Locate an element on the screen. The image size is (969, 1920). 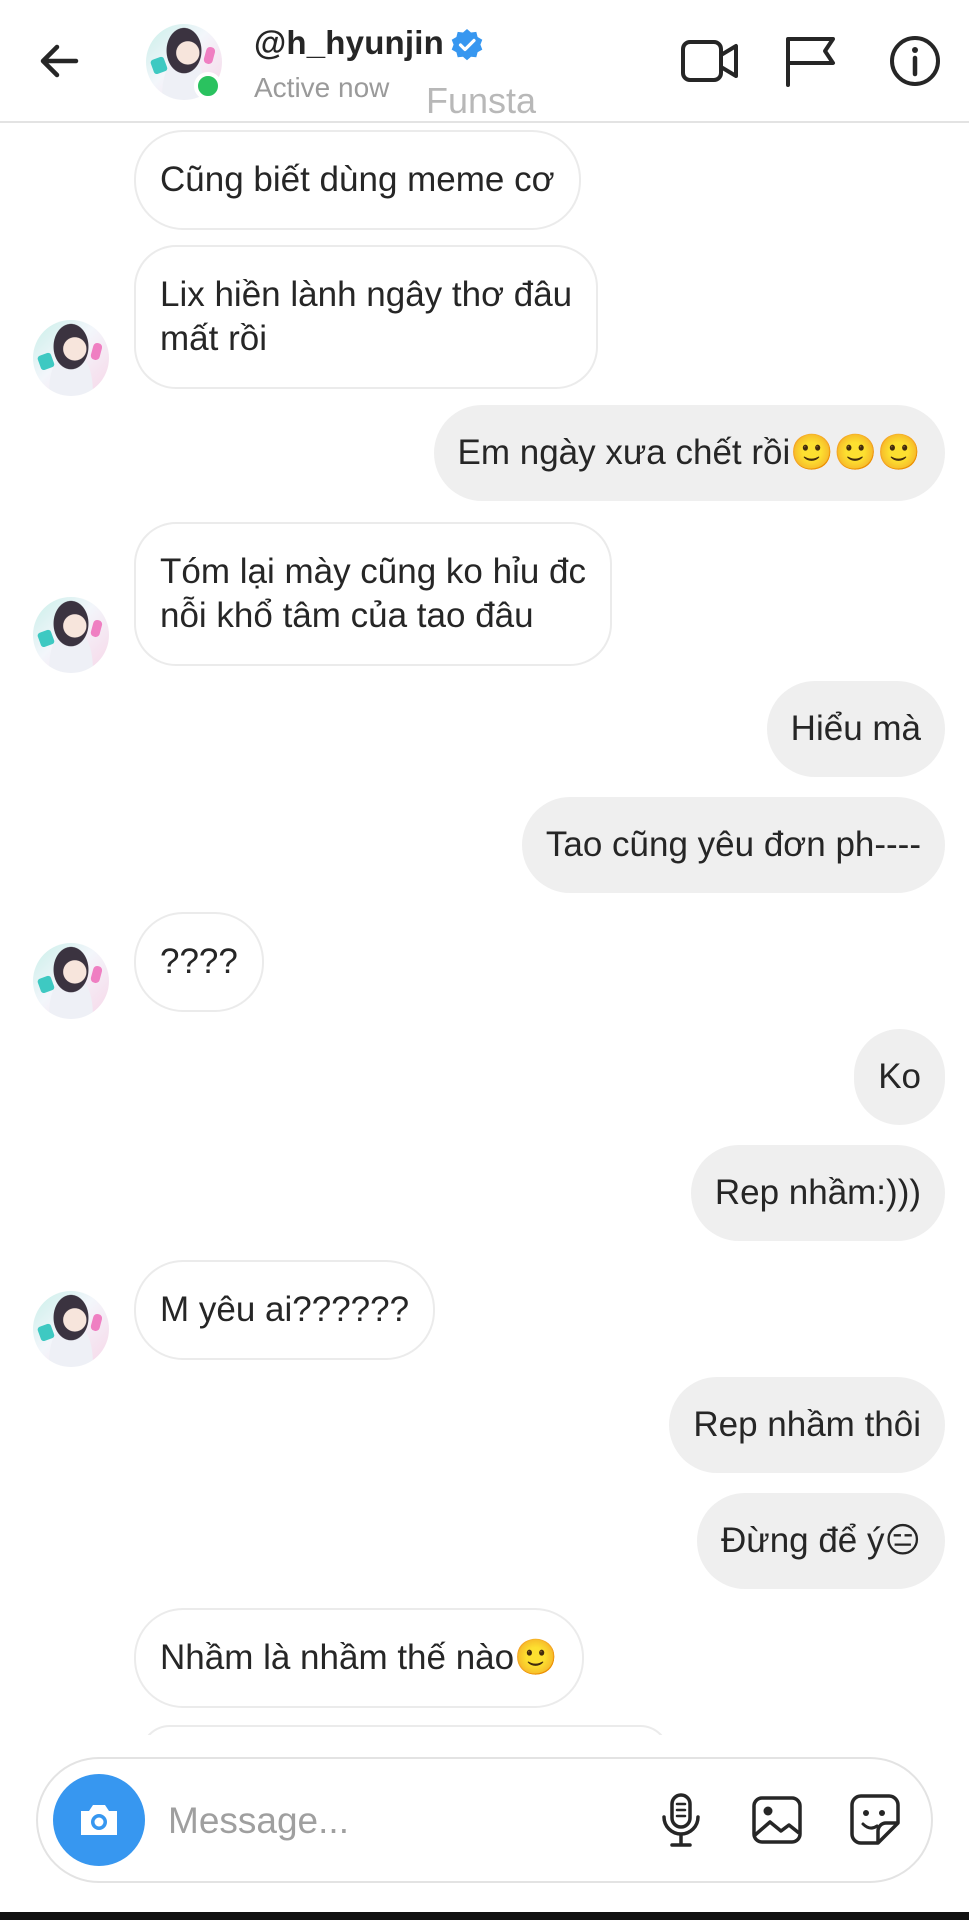
message-composer is located at coordinates (484, 1820).